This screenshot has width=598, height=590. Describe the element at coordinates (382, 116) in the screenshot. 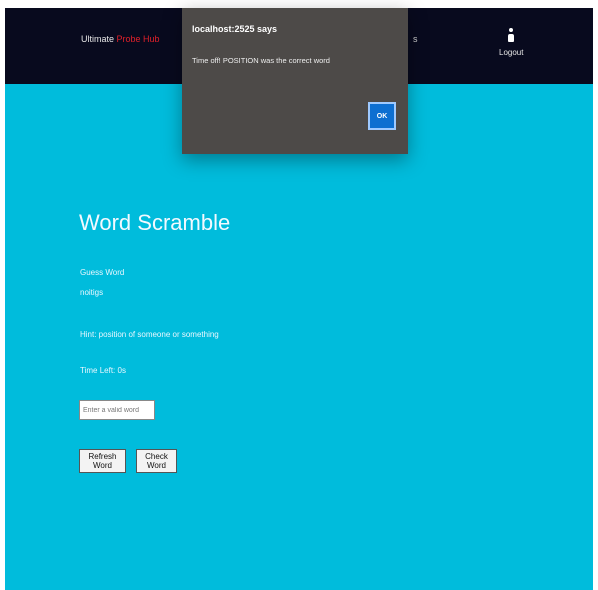

I see `ok-button: OK` at that location.